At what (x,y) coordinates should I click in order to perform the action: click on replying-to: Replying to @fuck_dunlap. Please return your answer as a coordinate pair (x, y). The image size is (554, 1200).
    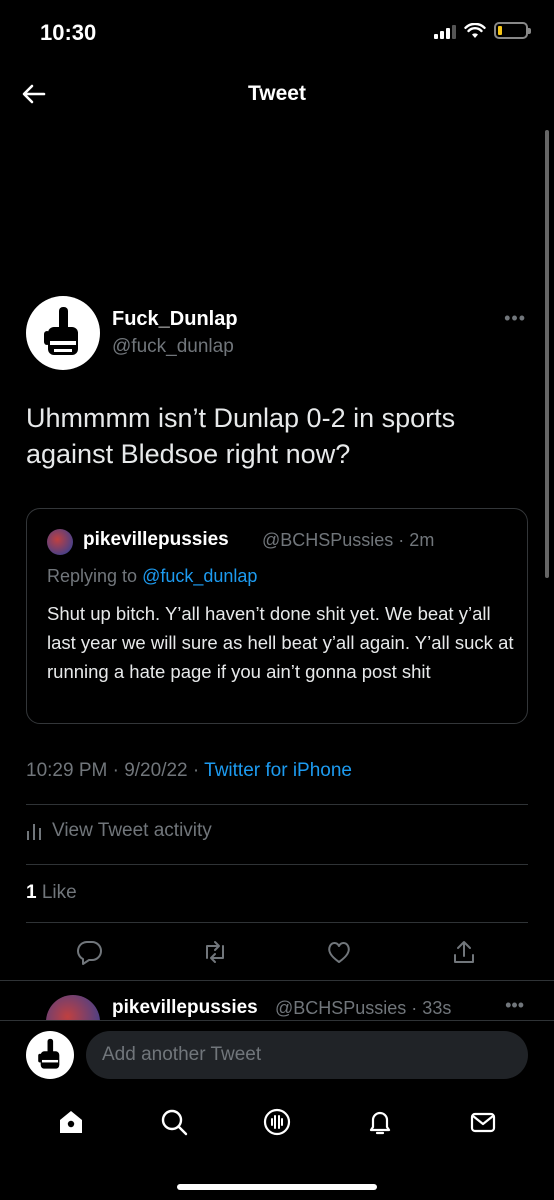
    Looking at the image, I should click on (152, 576).